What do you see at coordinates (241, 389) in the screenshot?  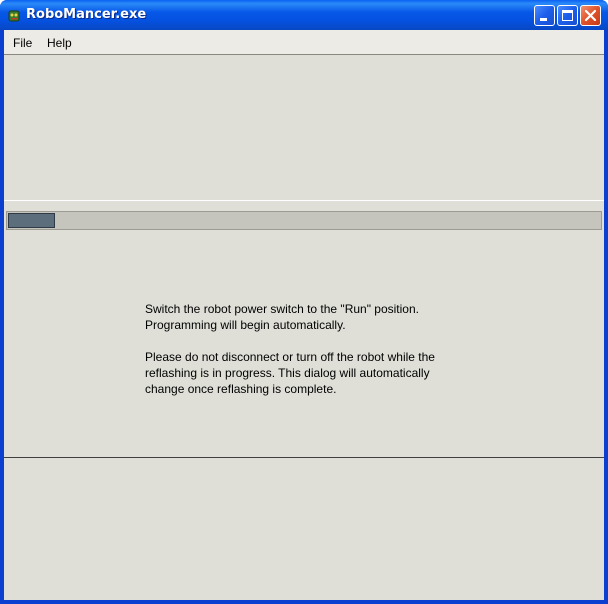 I see `warning-line: change once reflashing is complete.` at bounding box center [241, 389].